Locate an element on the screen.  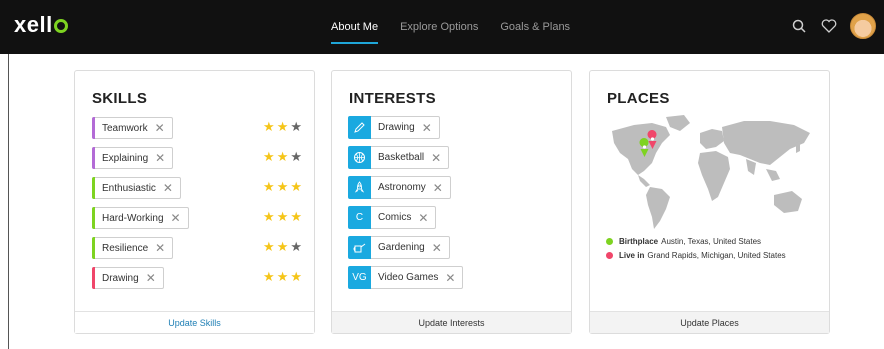
interest-chip: Drawing ✕ is located at coordinates (405, 127).